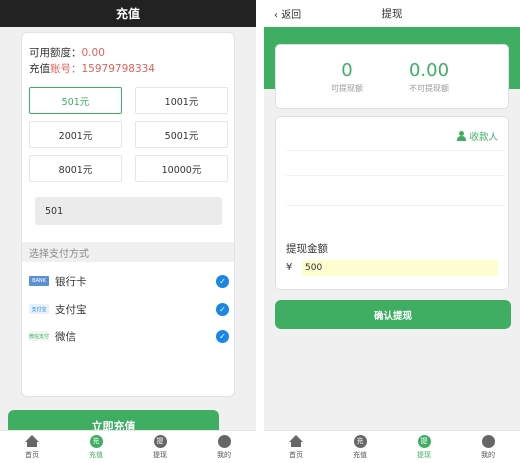 This screenshot has height=463, width=520. I want to click on amount-option-2001: 2001元, so click(75, 134).